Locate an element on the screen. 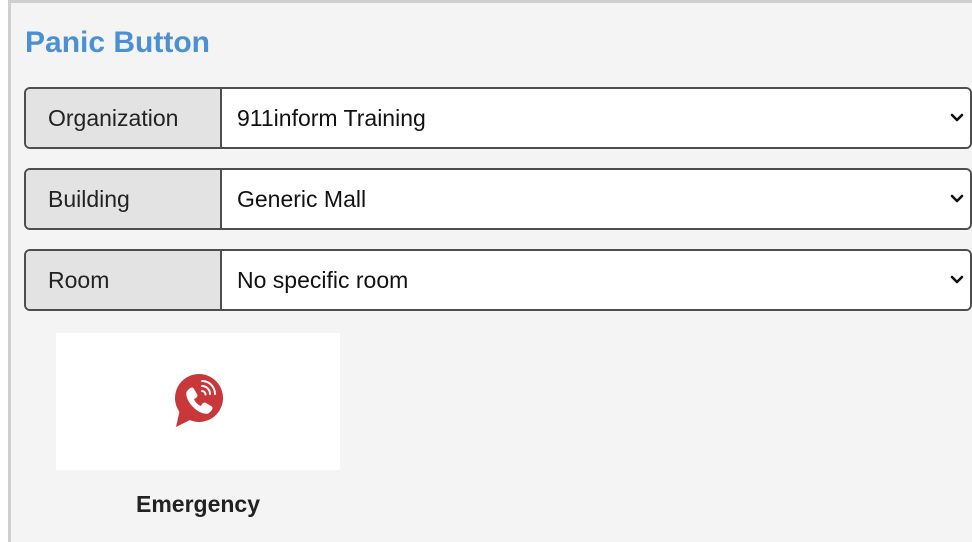 The height and width of the screenshot is (542, 972). building-field: Building Generic Mall is located at coordinates (498, 199).